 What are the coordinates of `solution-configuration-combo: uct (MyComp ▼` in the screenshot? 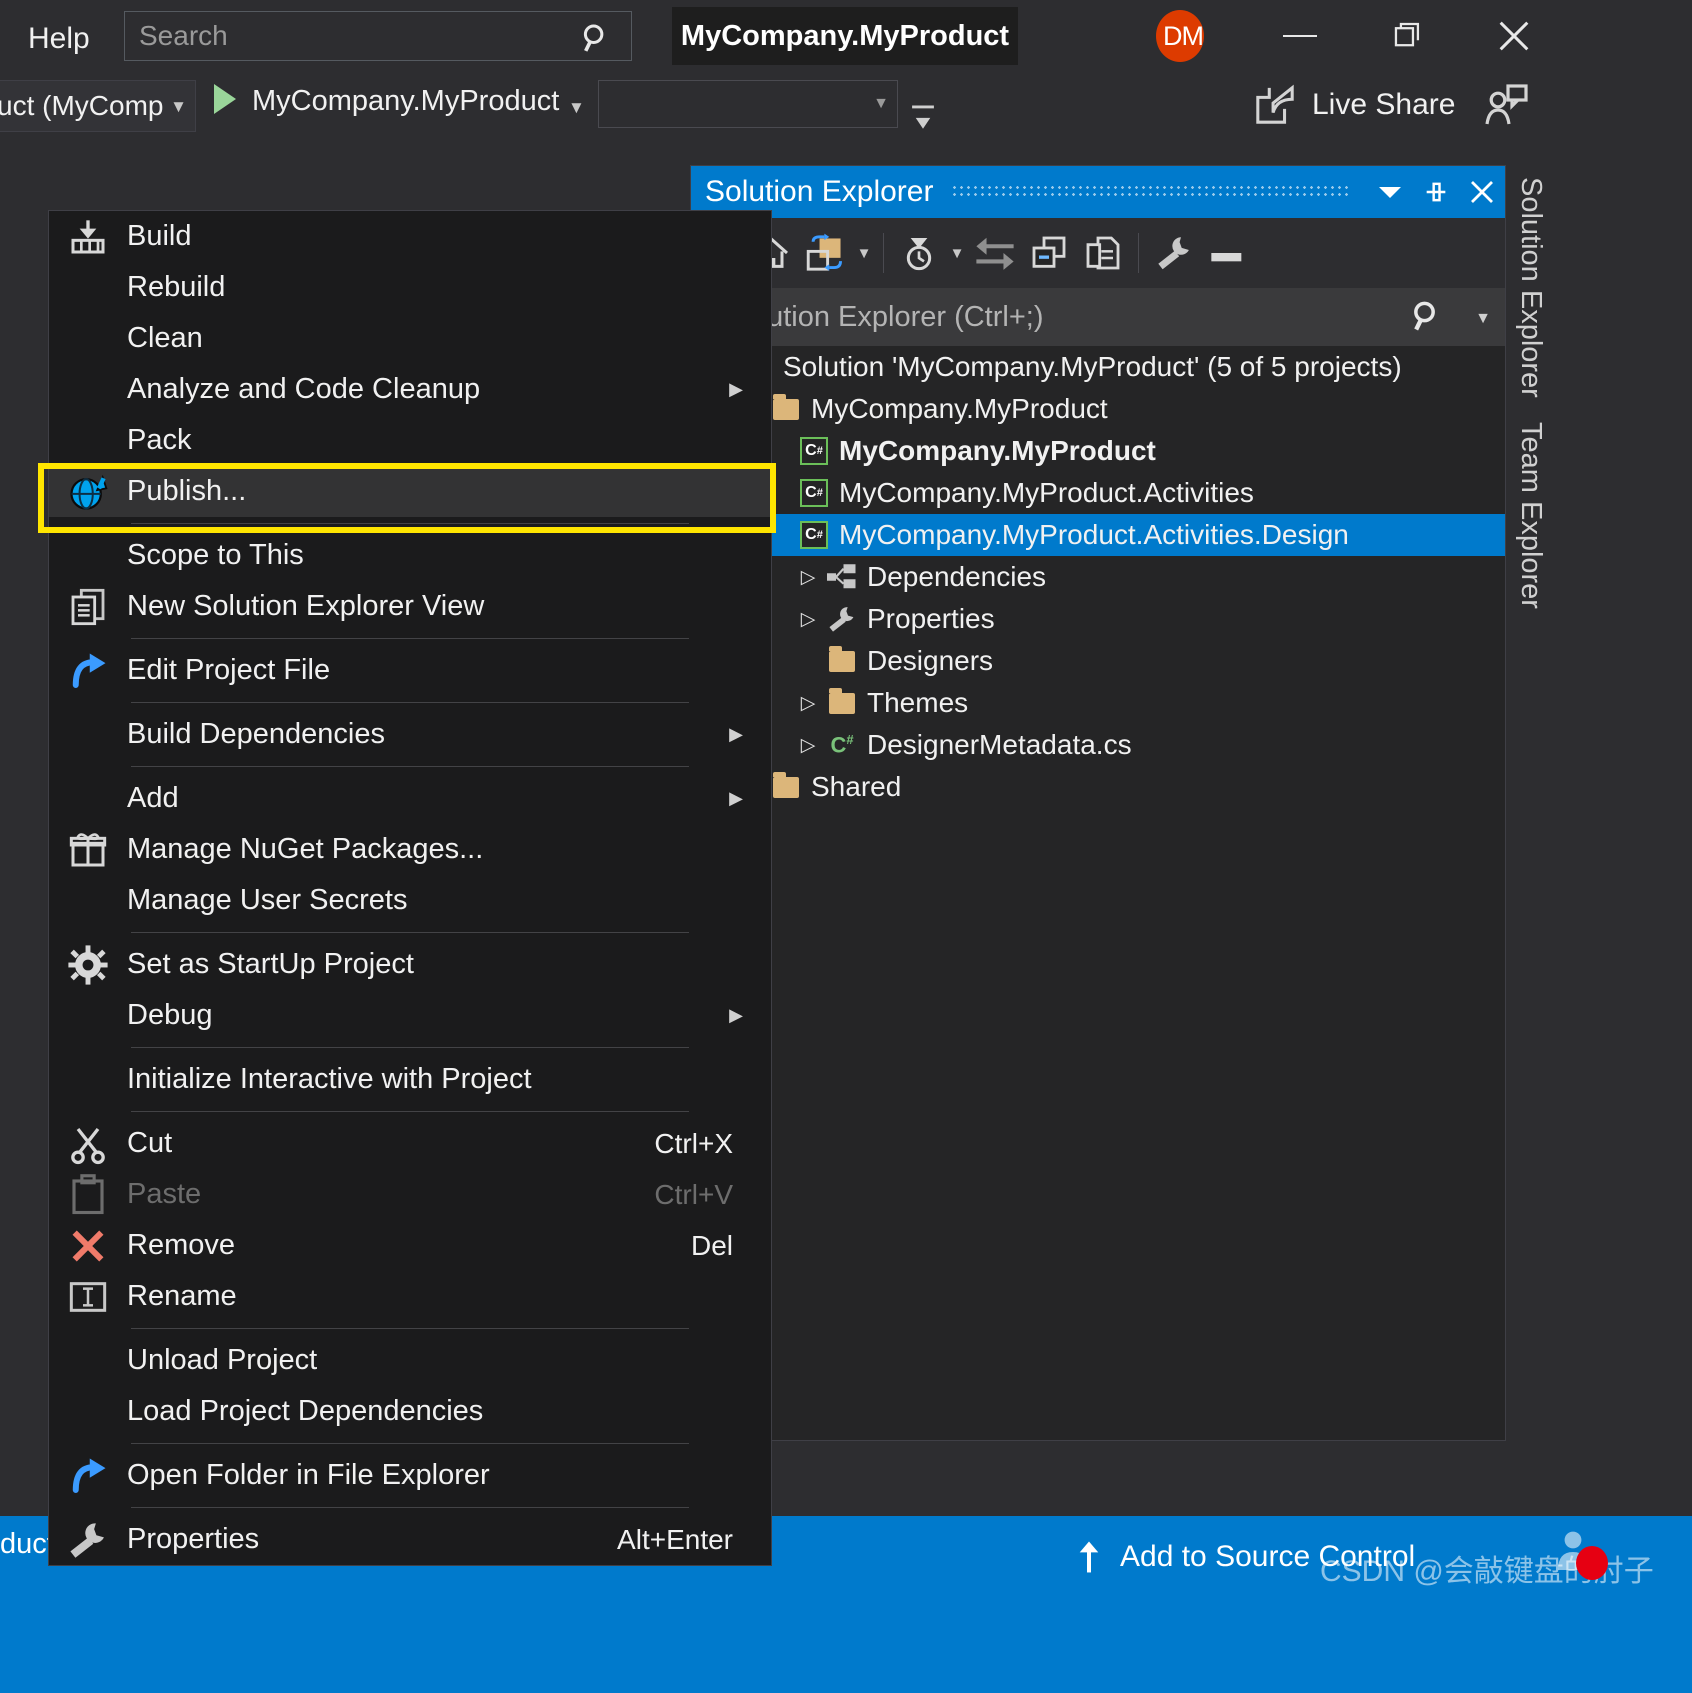 It's located at (98, 106).